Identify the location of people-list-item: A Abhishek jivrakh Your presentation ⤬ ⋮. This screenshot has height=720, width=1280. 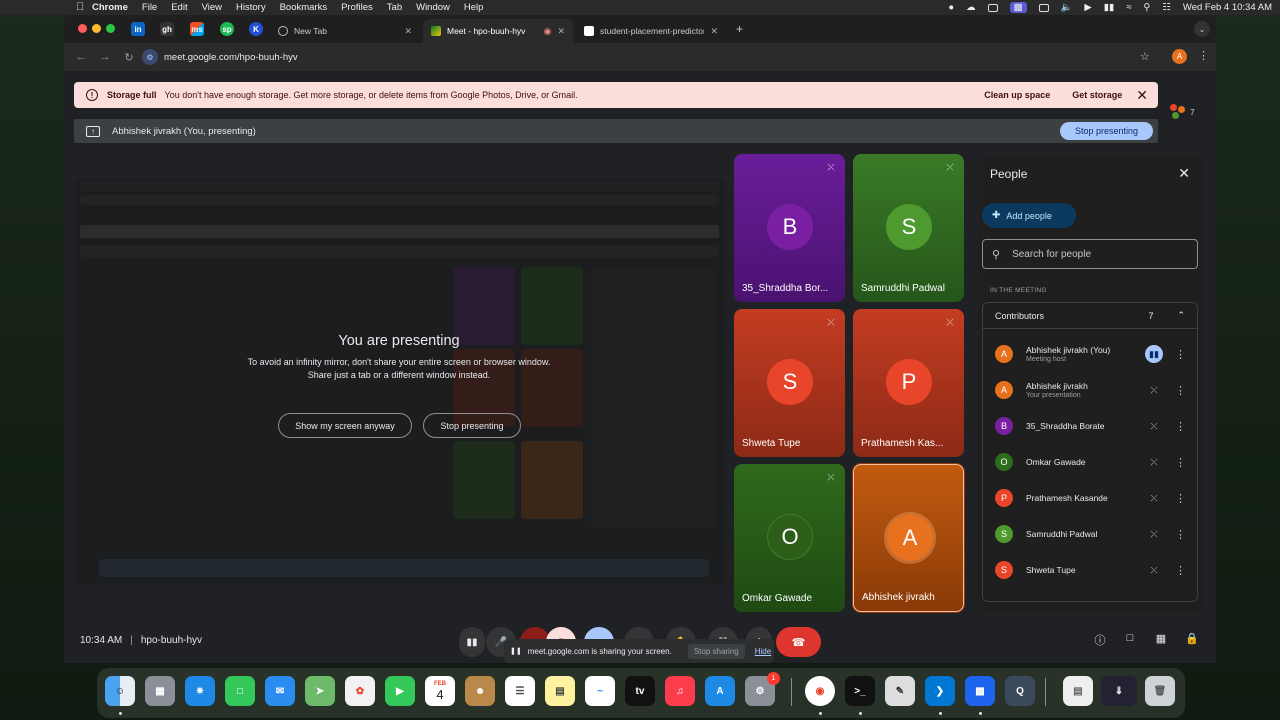
(1090, 390).